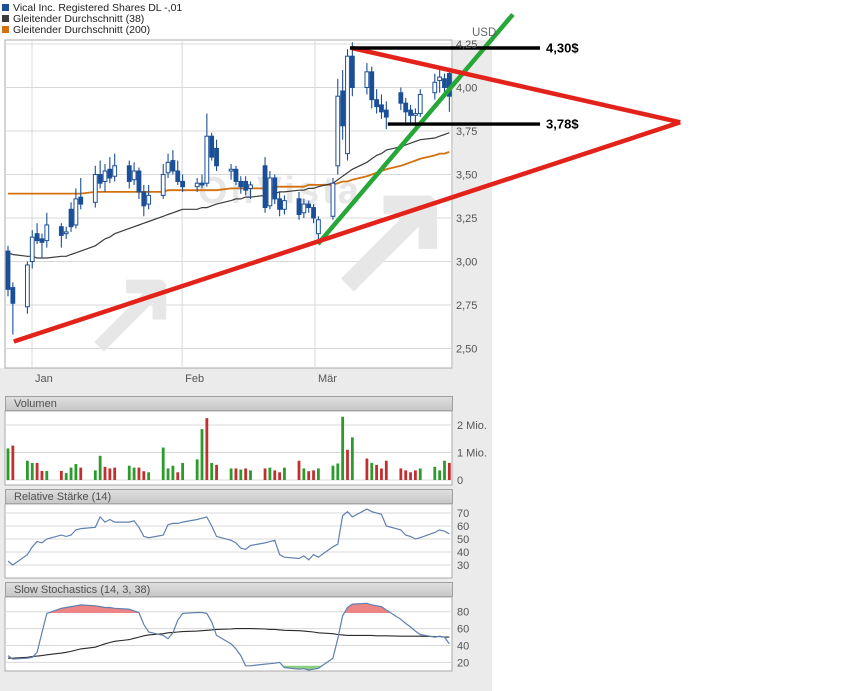 The width and height of the screenshot is (850, 691). I want to click on svg-text: 20, so click(463, 663).